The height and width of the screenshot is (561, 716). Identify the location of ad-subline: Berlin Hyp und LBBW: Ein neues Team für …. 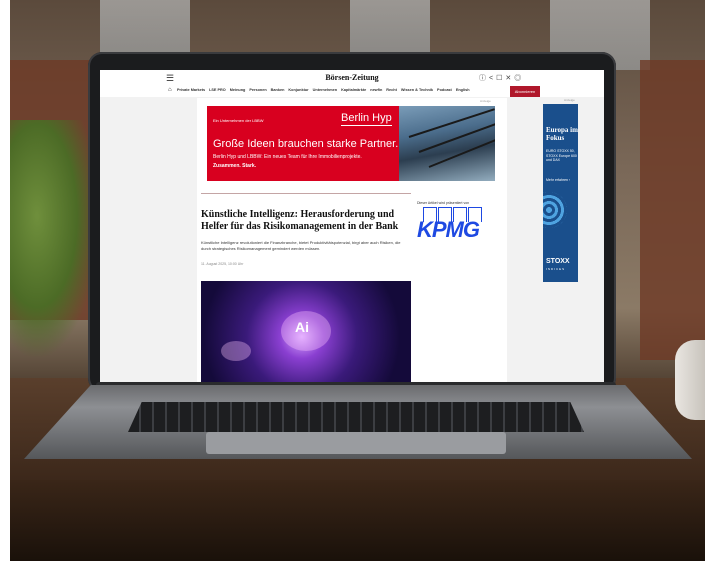
(287, 157).